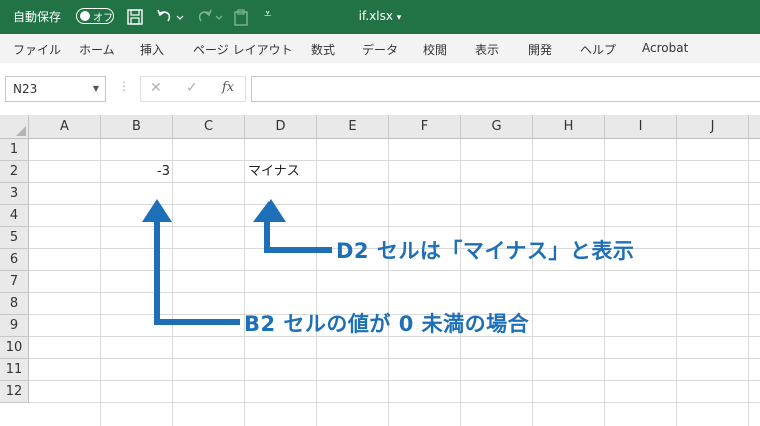 This screenshot has width=760, height=426. Describe the element at coordinates (124, 86) in the screenshot. I see `formula-bar-grip-icon: ⋮` at that location.